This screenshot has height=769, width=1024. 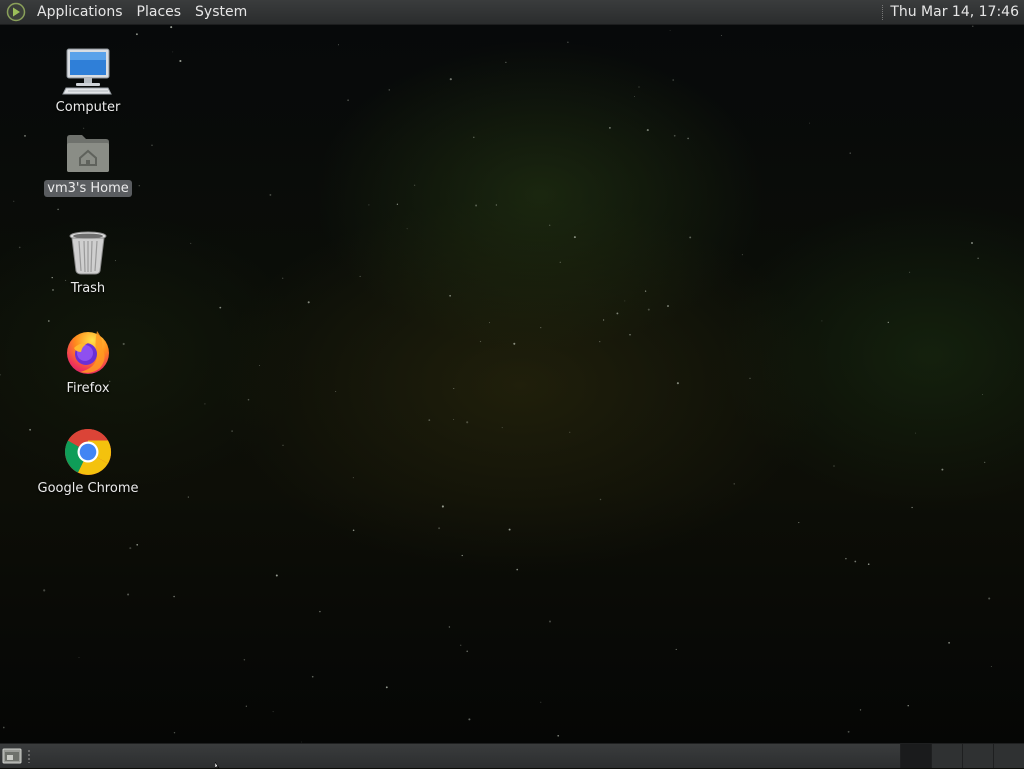 I want to click on firefox-icon, so click(x=88, y=352).